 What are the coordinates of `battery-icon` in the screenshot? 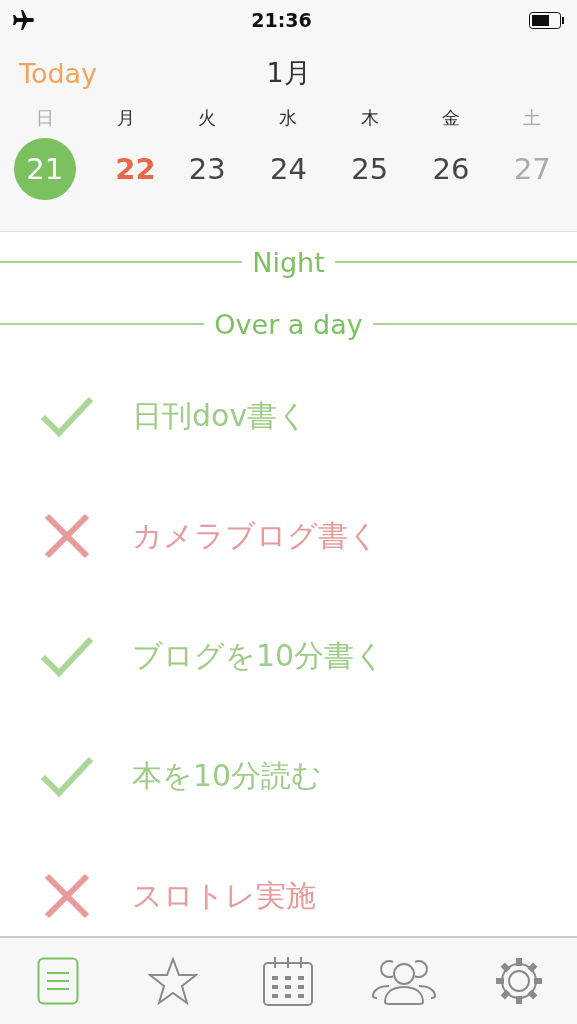 It's located at (547, 20).